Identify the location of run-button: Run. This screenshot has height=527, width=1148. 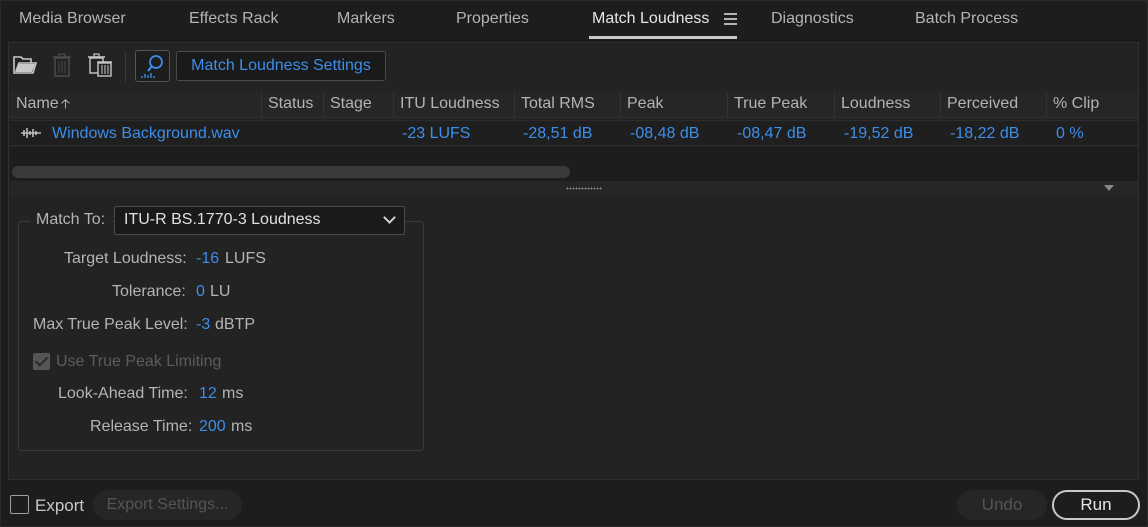
(1096, 505).